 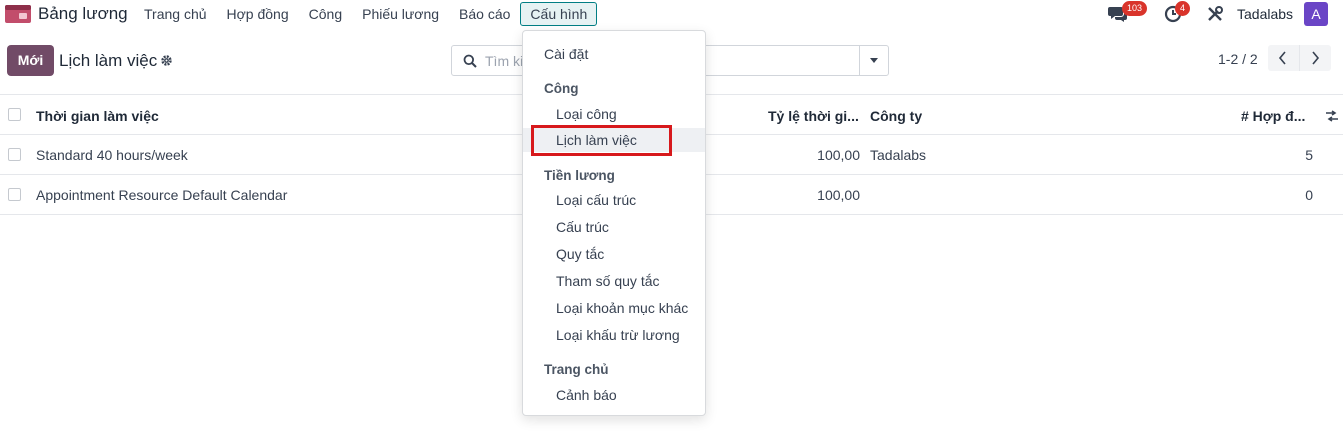 I want to click on menu-item-other-input-types: Loại khoản mục khác, so click(x=614, y=308).